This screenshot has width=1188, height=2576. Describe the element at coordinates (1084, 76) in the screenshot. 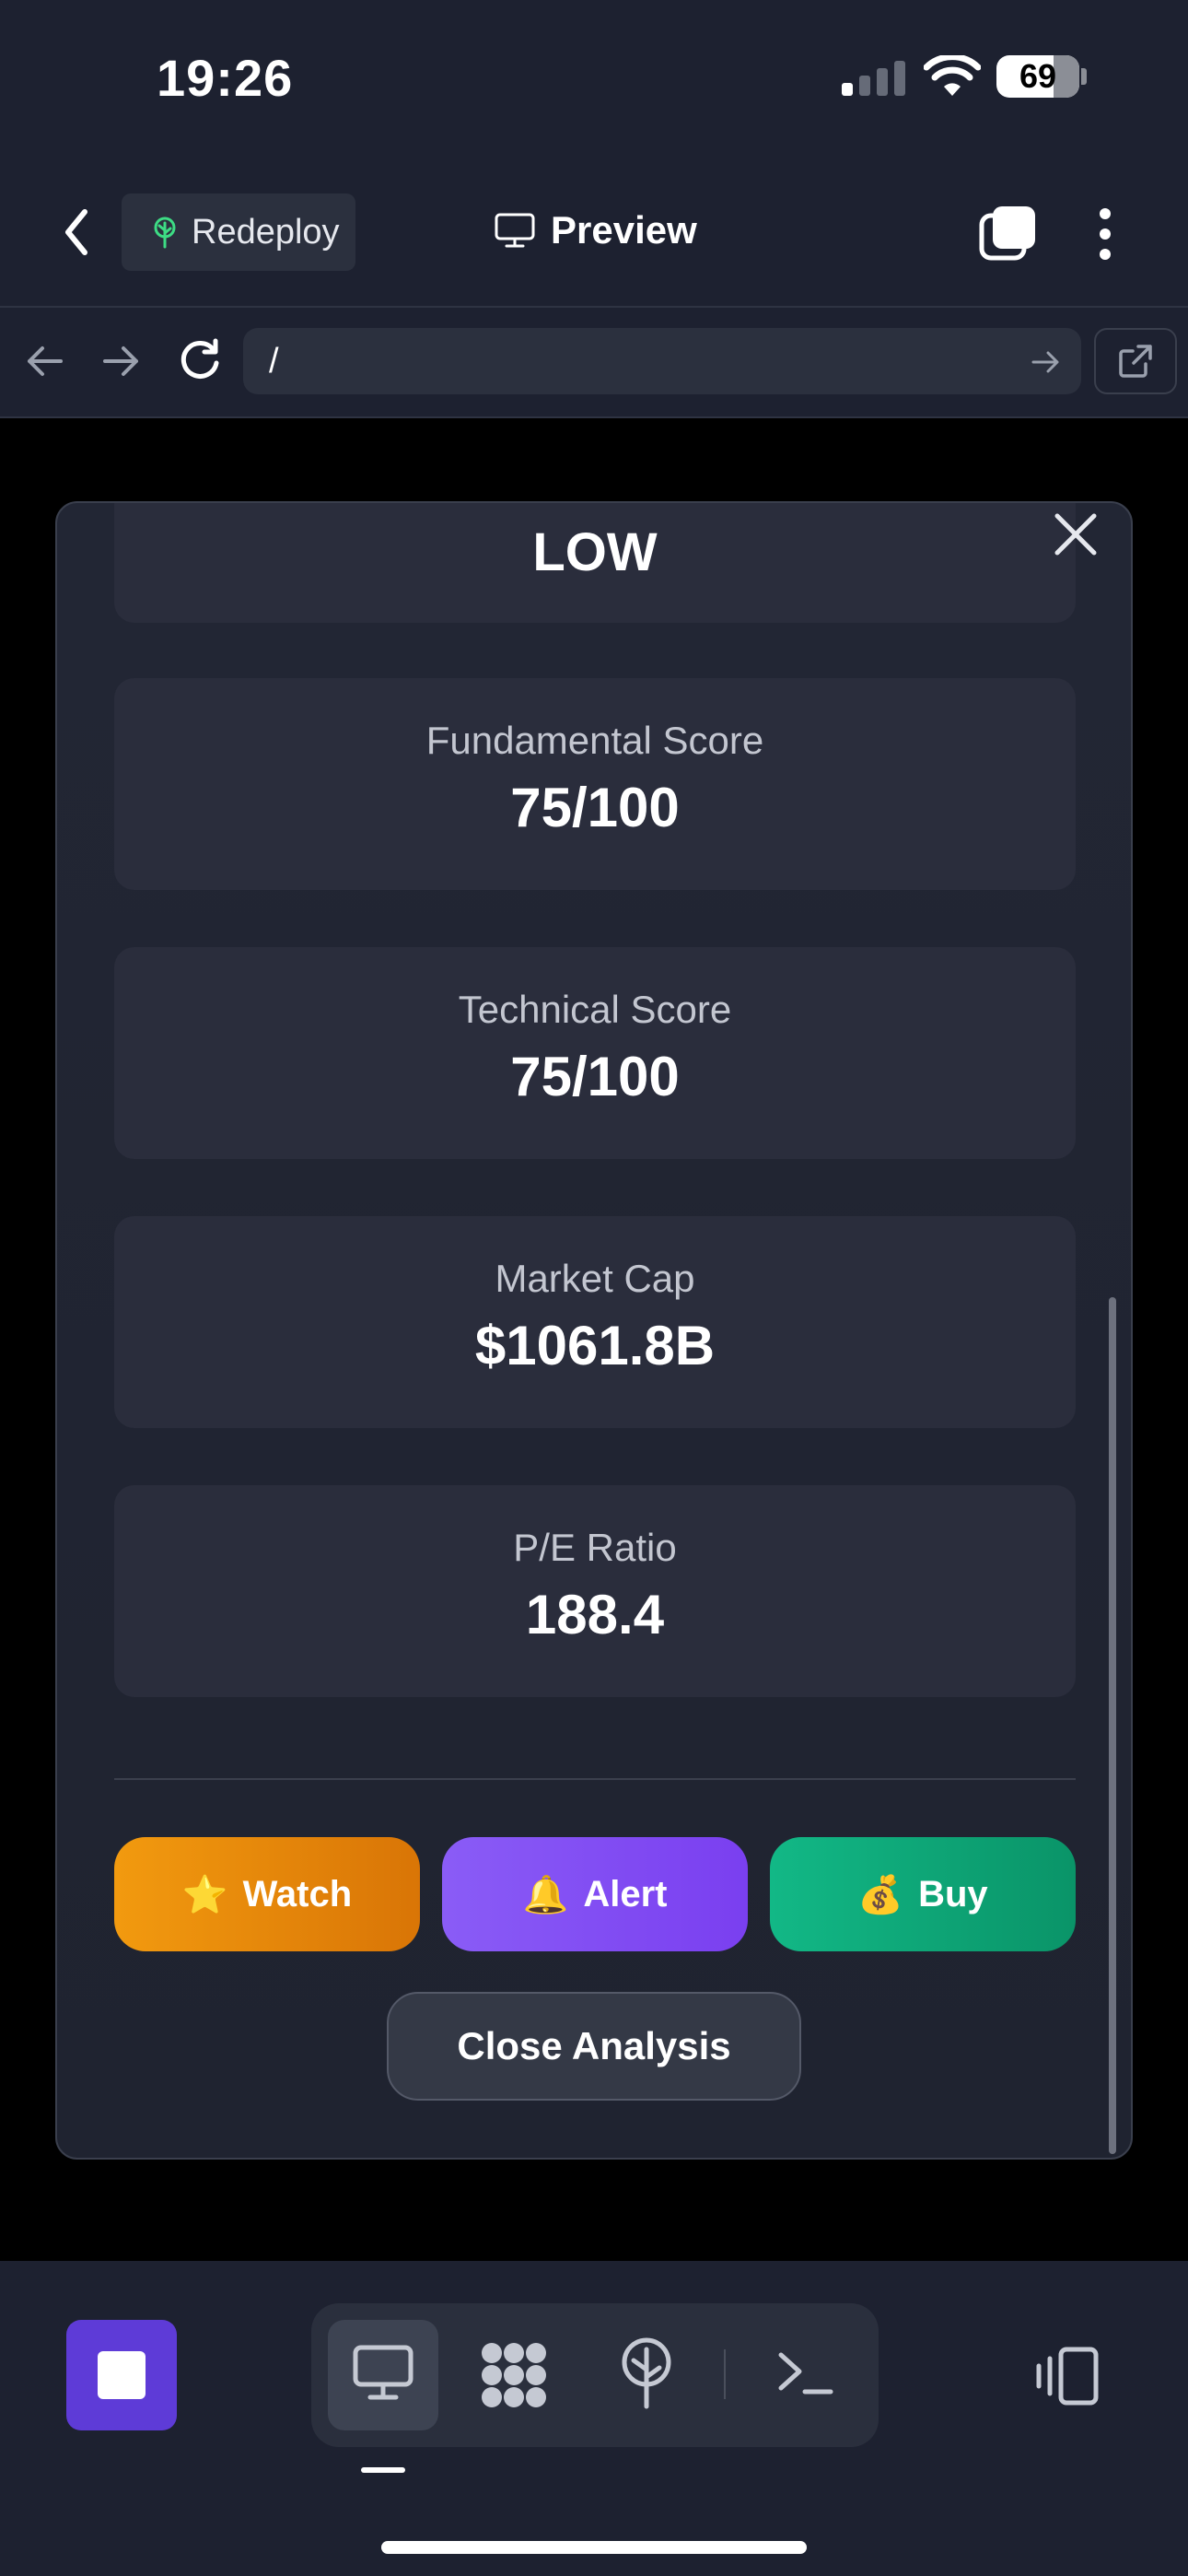

I see `battery-cap` at that location.